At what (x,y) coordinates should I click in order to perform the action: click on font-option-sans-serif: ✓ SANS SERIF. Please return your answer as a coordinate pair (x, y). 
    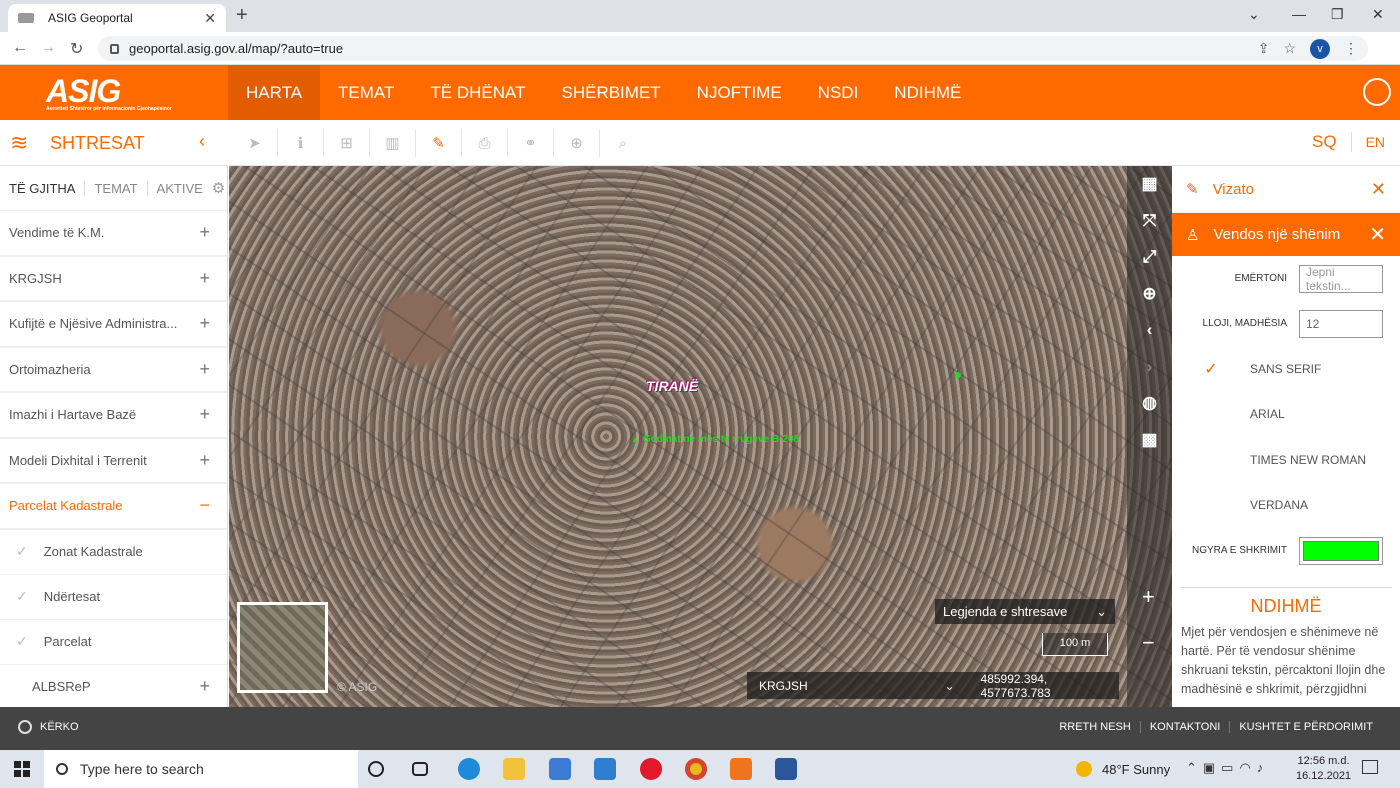
    Looking at the image, I should click on (1286, 369).